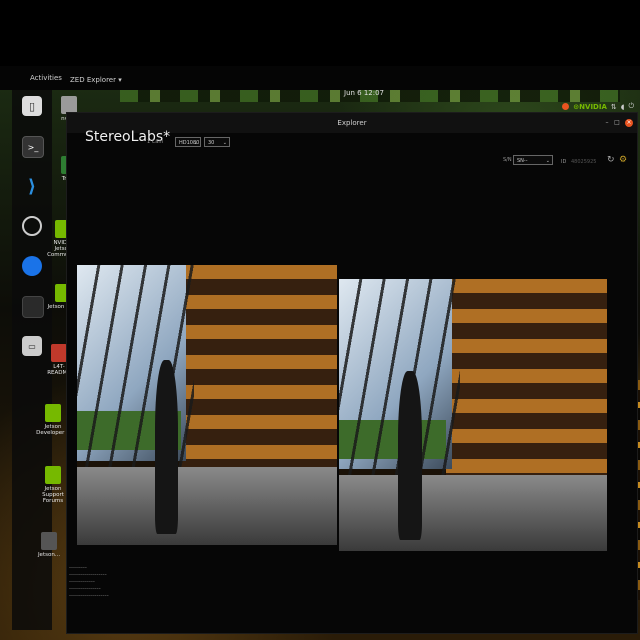 This screenshot has width=640, height=640. What do you see at coordinates (617, 123) in the screenshot?
I see `maximize-icon: □` at bounding box center [617, 123].